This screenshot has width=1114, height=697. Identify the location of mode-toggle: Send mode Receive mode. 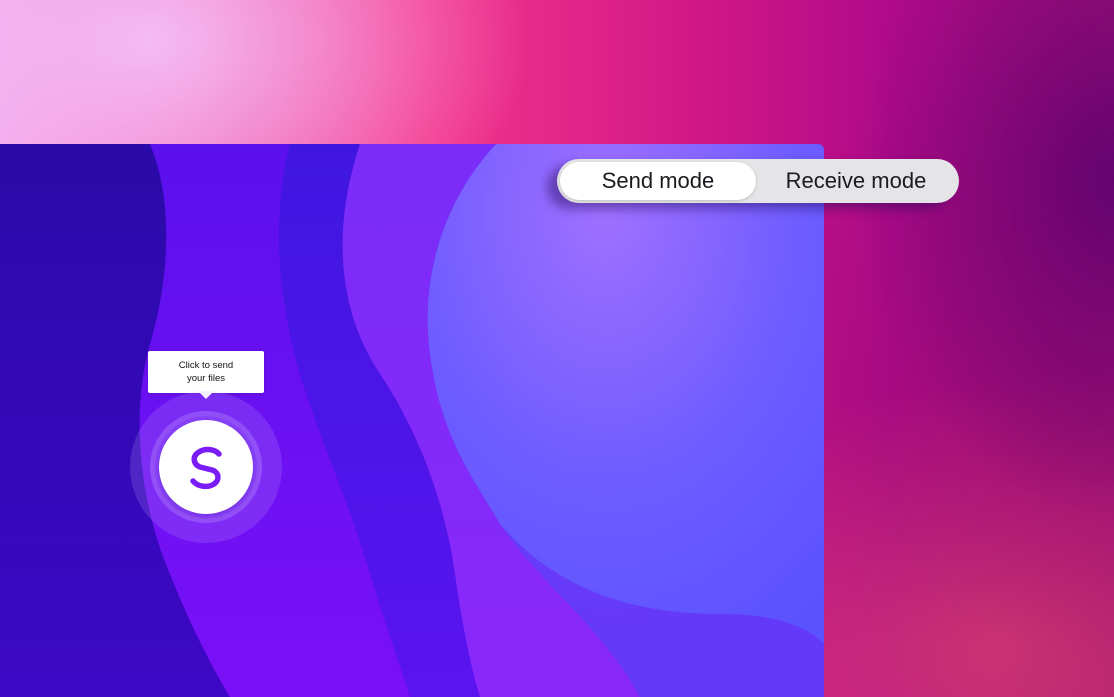
(758, 181).